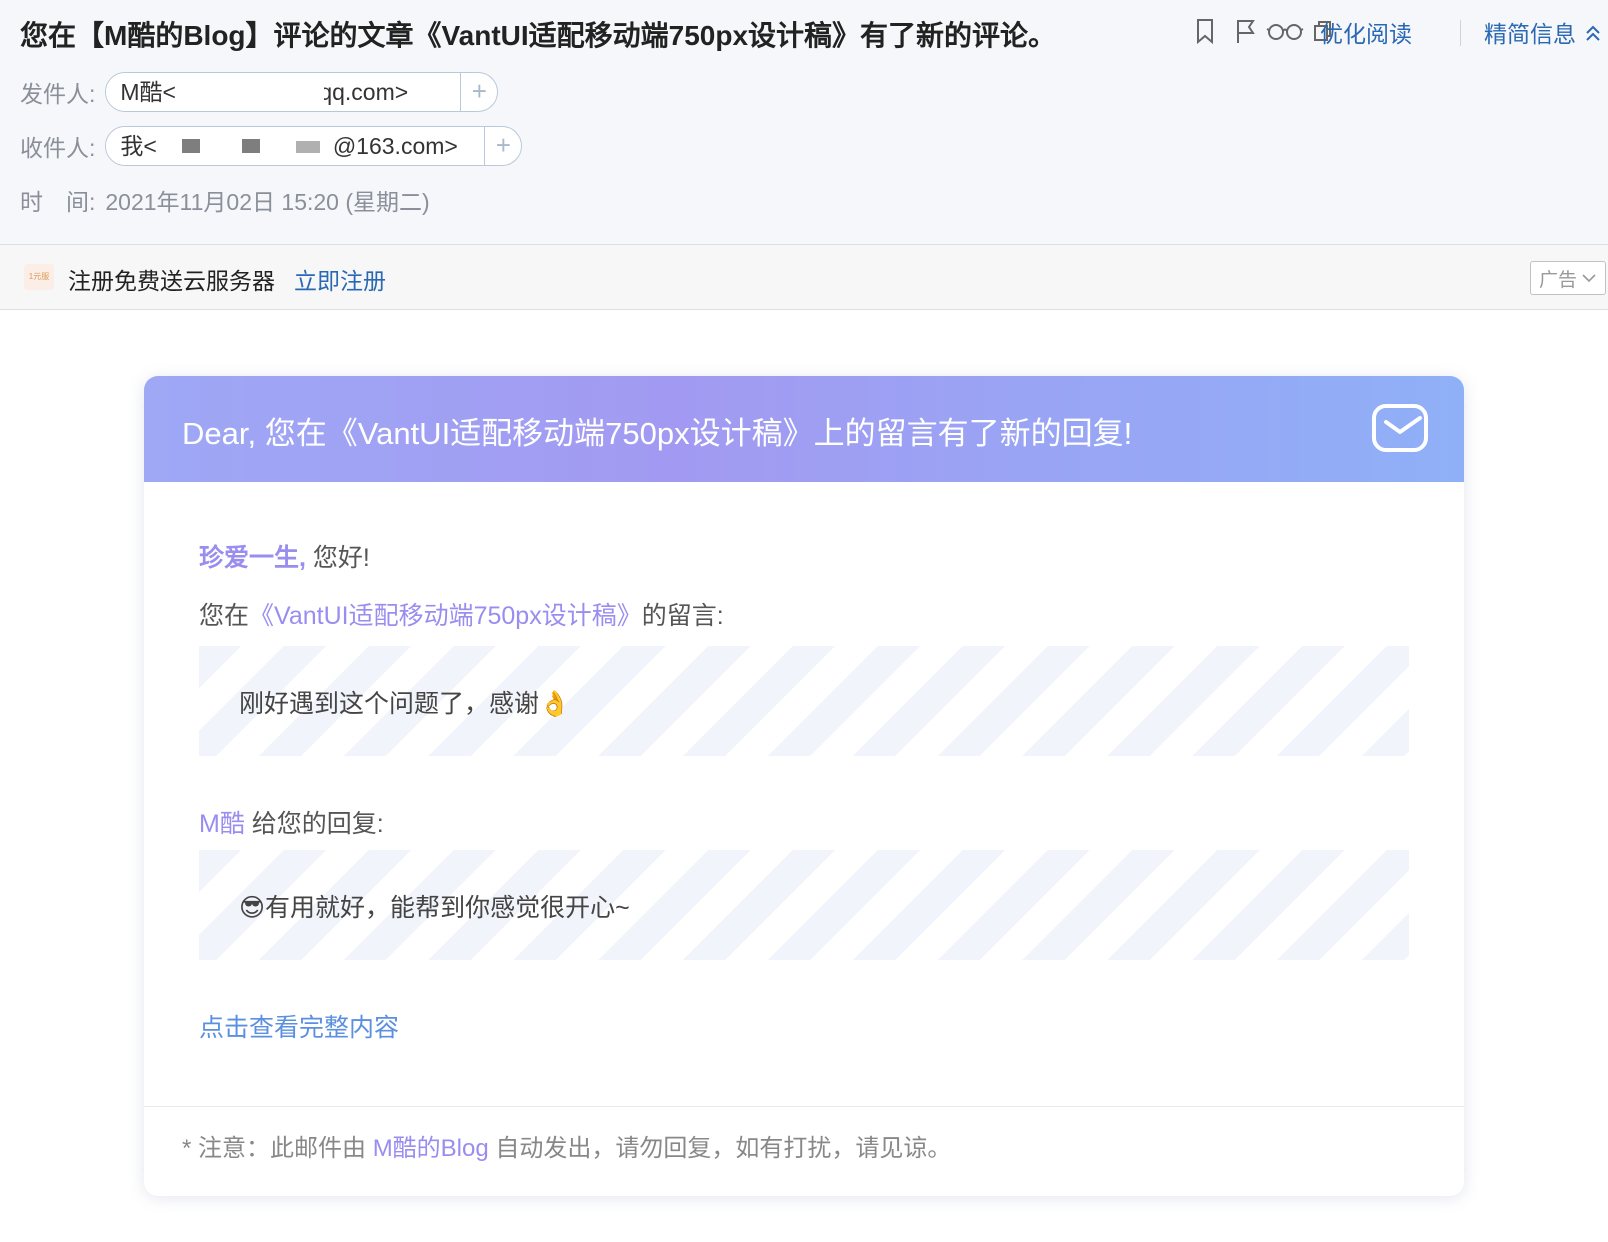 This screenshot has height=1242, width=1608. I want to click on card-title: Dear, 您在《VantUI适配移动端750px设计稿》上的留言有了新的回复!, so click(657, 433).